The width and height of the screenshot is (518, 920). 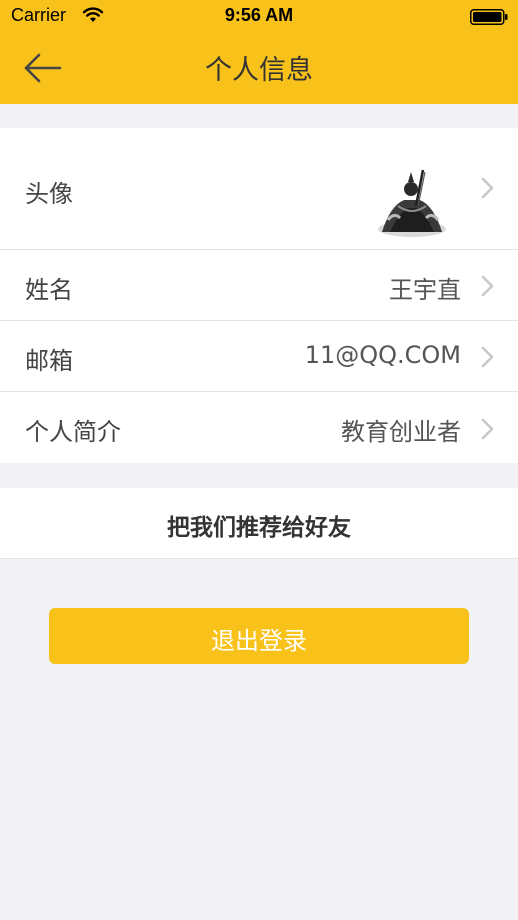 I want to click on navigation-bar: 个人信息, so click(x=259, y=69).